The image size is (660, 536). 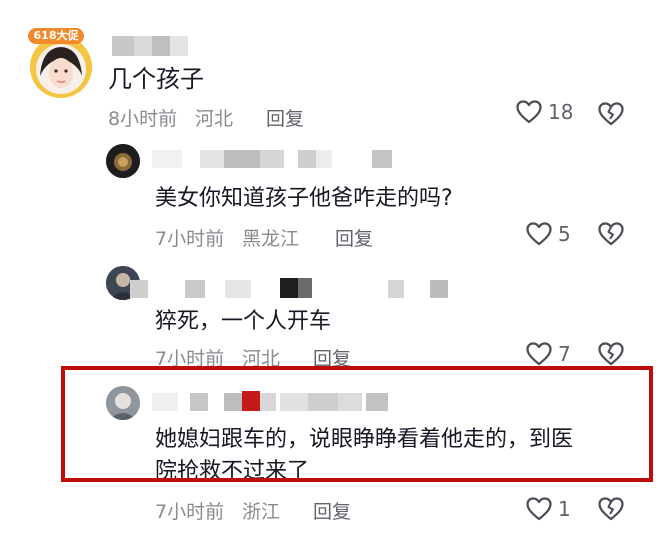 I want to click on comment-location: 浙江, so click(x=261, y=512).